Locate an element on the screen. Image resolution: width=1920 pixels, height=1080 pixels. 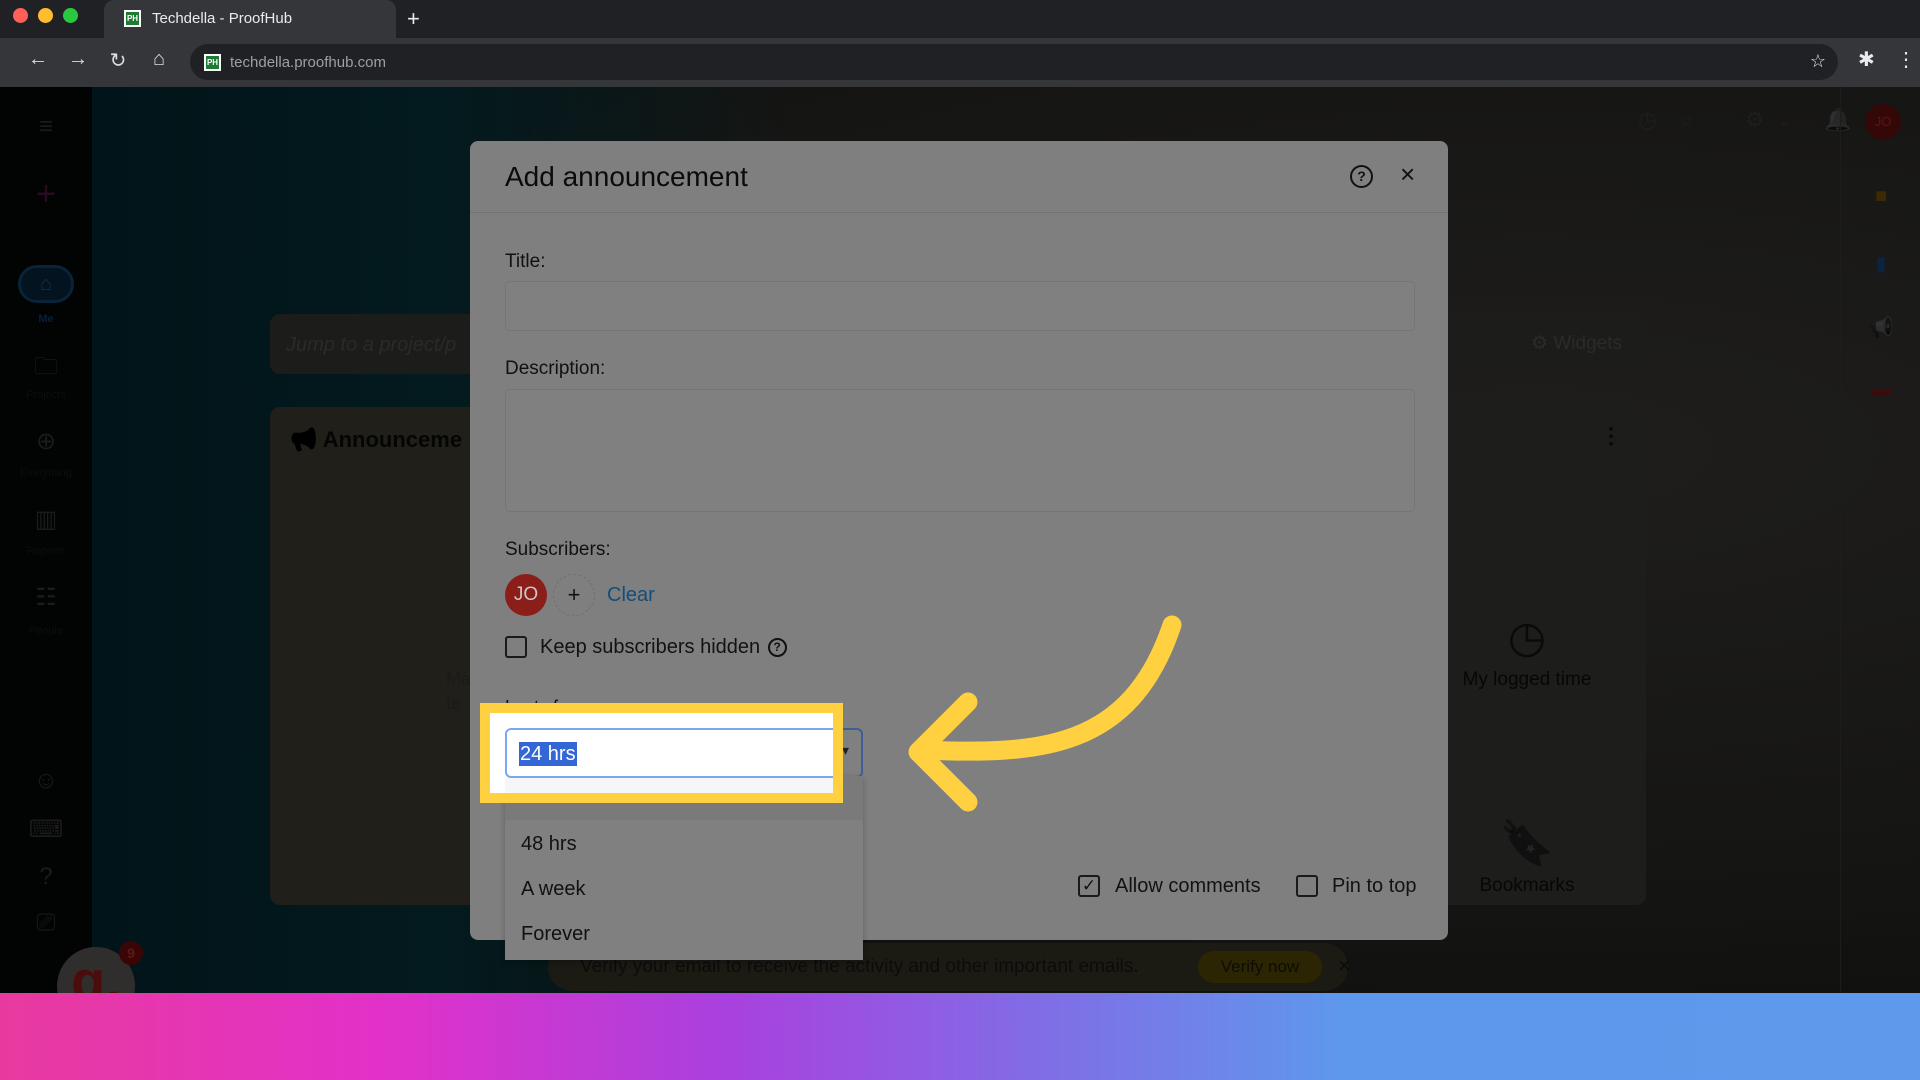
add-subscriber-button: + is located at coordinates (574, 595).